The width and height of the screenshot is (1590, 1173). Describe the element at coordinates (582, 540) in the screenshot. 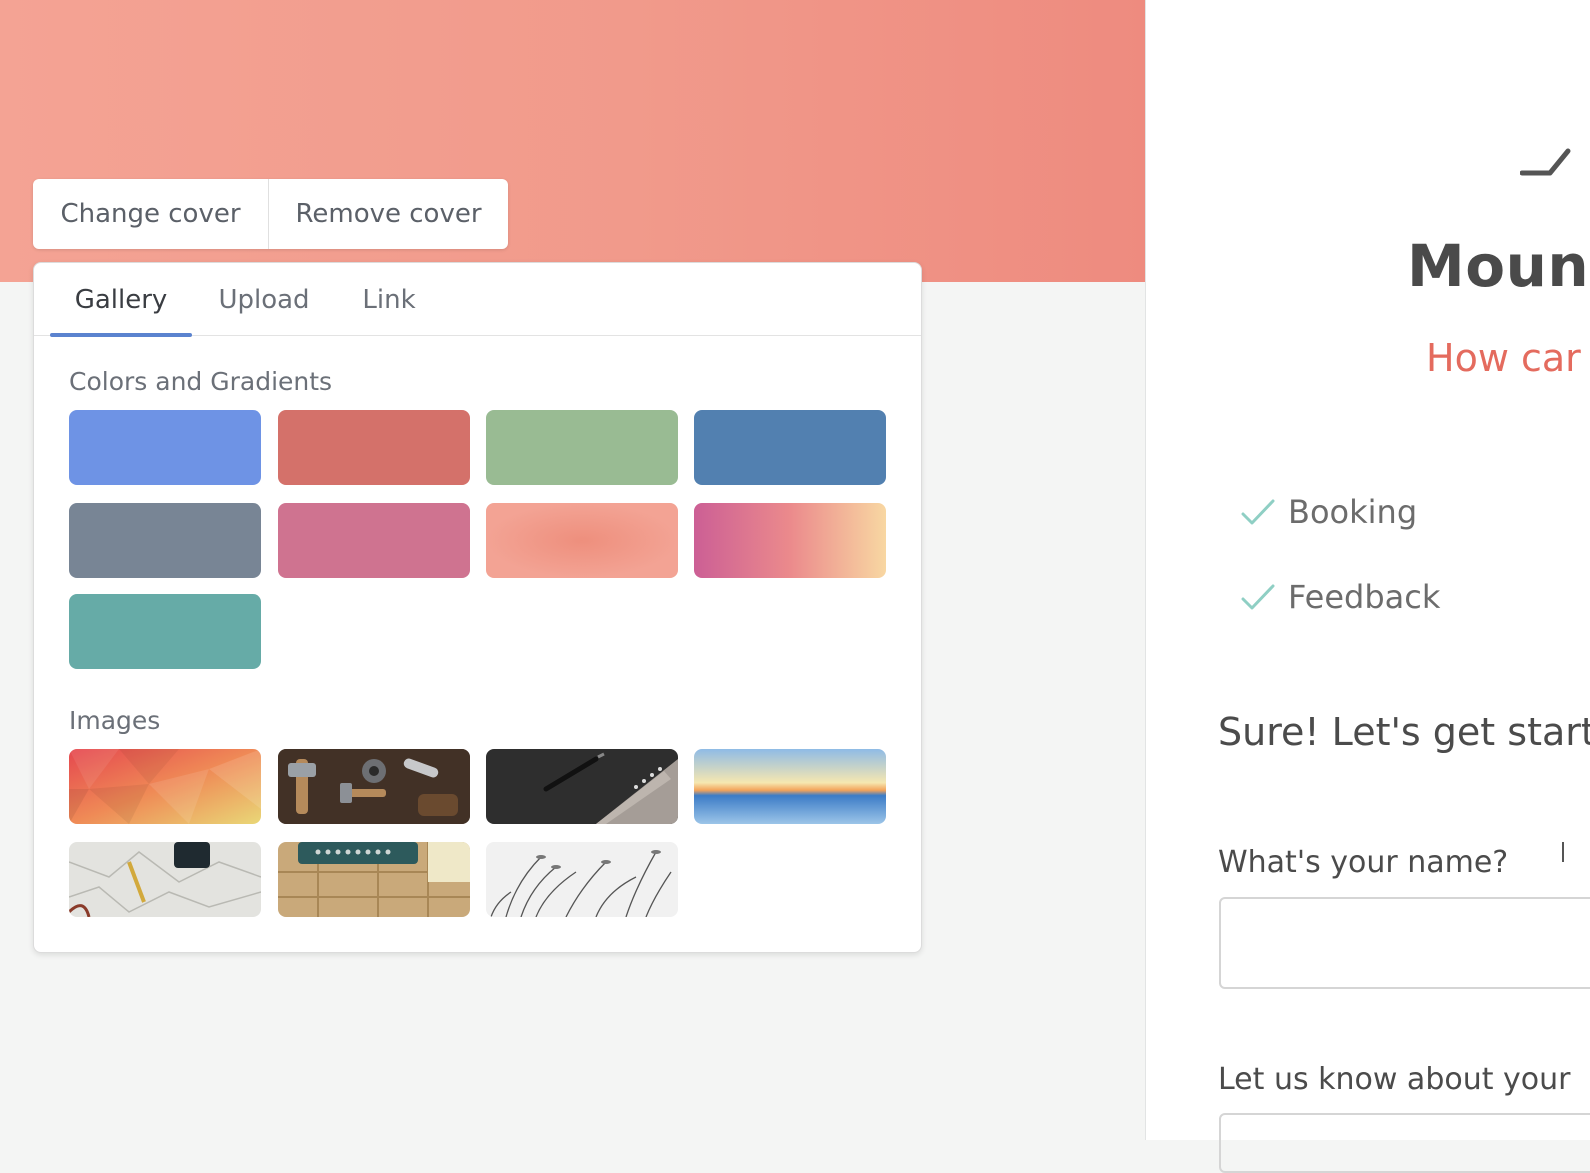

I see `swatch-salmon-gradient` at that location.